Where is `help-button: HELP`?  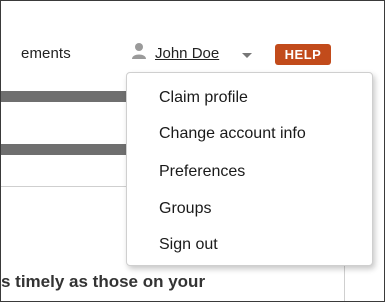 help-button: HELP is located at coordinates (303, 54).